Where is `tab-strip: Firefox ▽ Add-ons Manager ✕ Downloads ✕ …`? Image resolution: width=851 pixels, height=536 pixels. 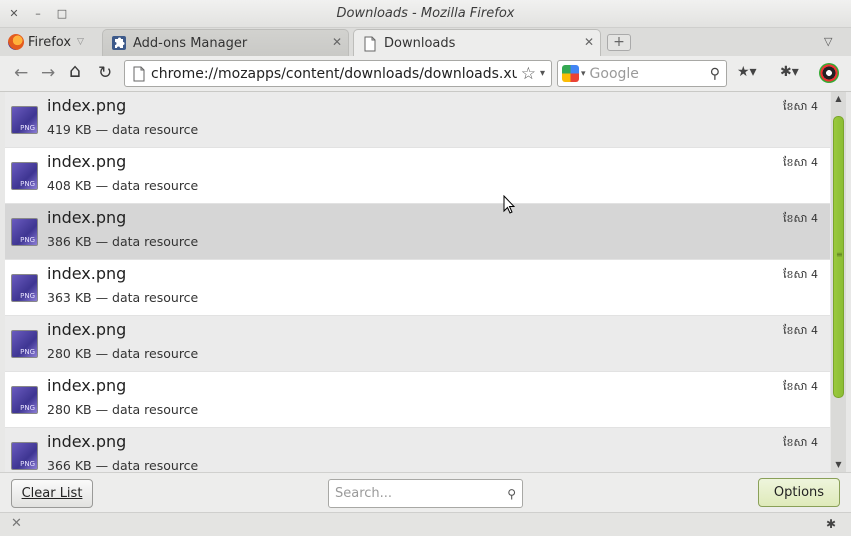
tab-strip: Firefox ▽ Add-ons Manager ✕ Downloads ✕ … is located at coordinates (425, 42).